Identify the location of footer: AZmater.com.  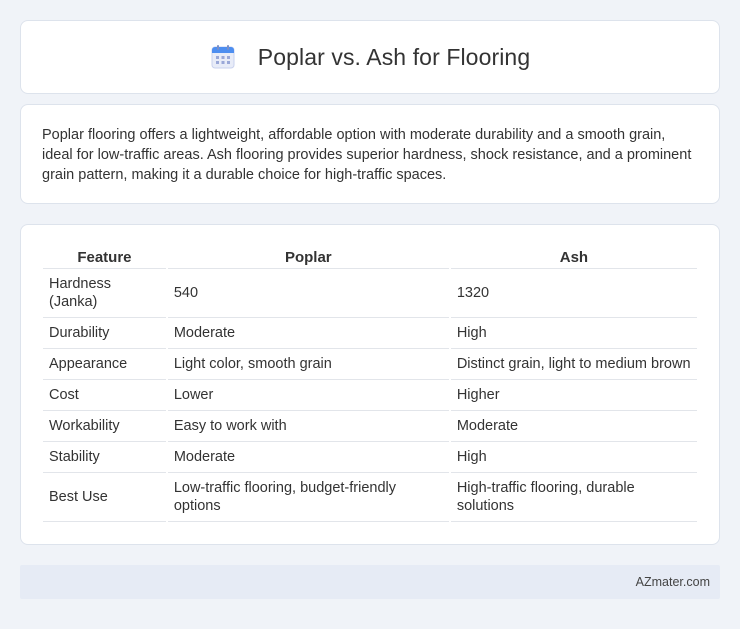
(370, 582).